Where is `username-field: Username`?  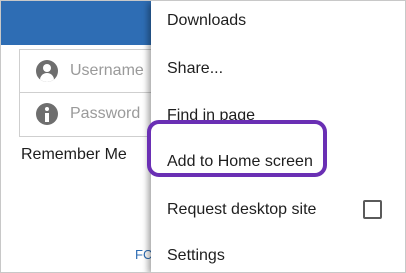
username-field: Username is located at coordinates (90, 71).